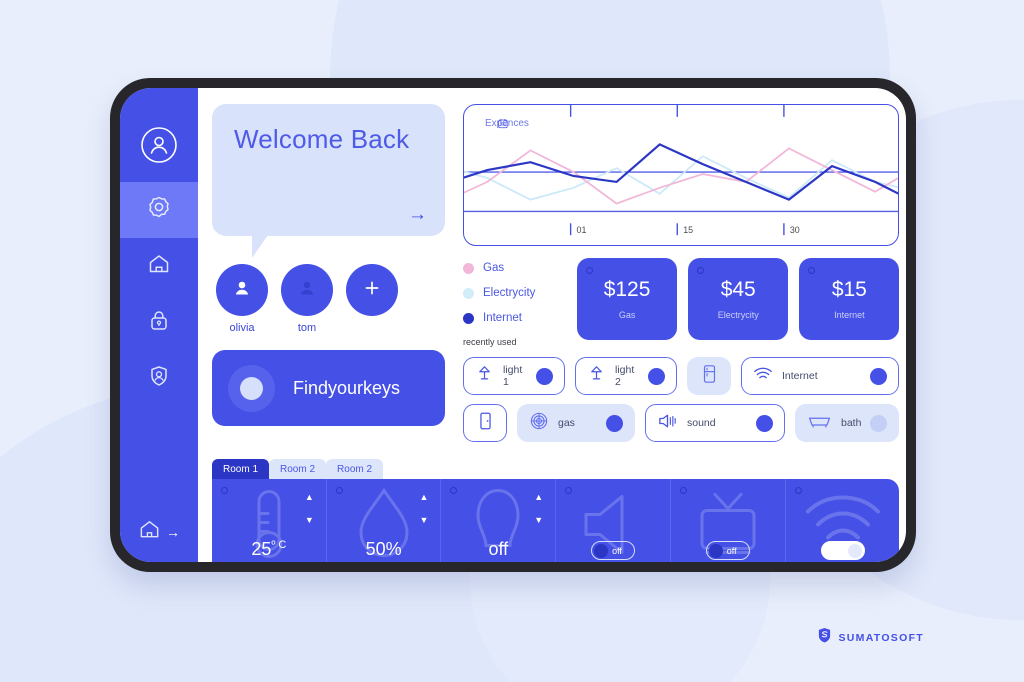 Image resolution: width=1024 pixels, height=682 pixels. I want to click on sound-toggle: off, so click(613, 550).